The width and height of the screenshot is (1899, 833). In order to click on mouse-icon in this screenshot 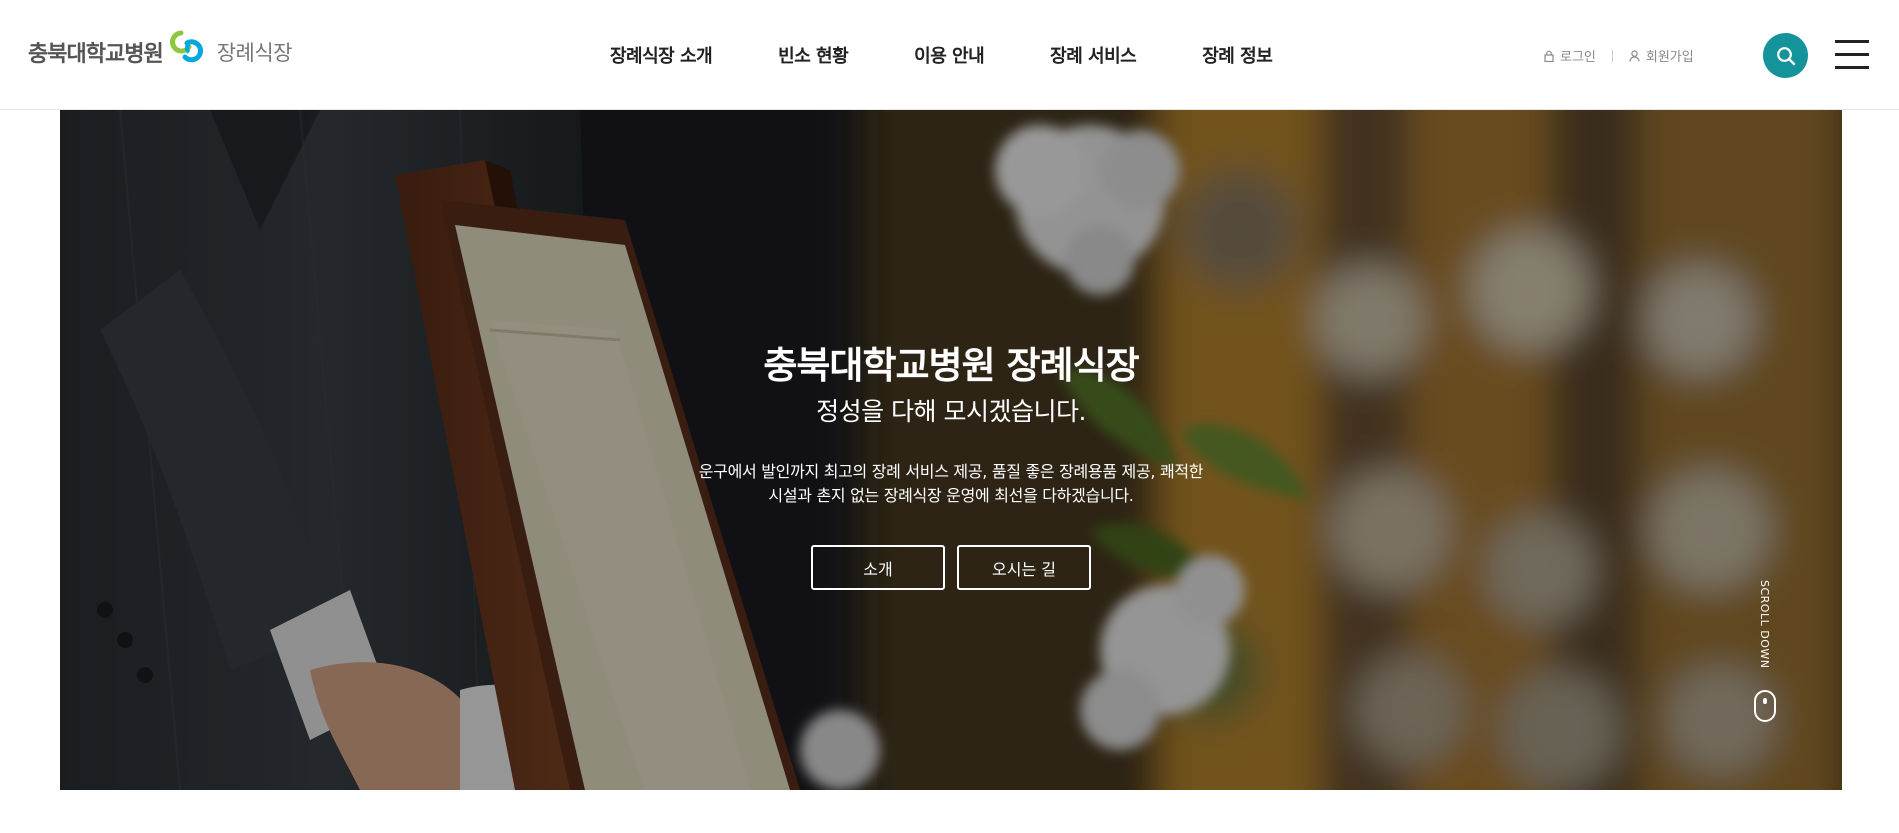, I will do `click(1765, 706)`.